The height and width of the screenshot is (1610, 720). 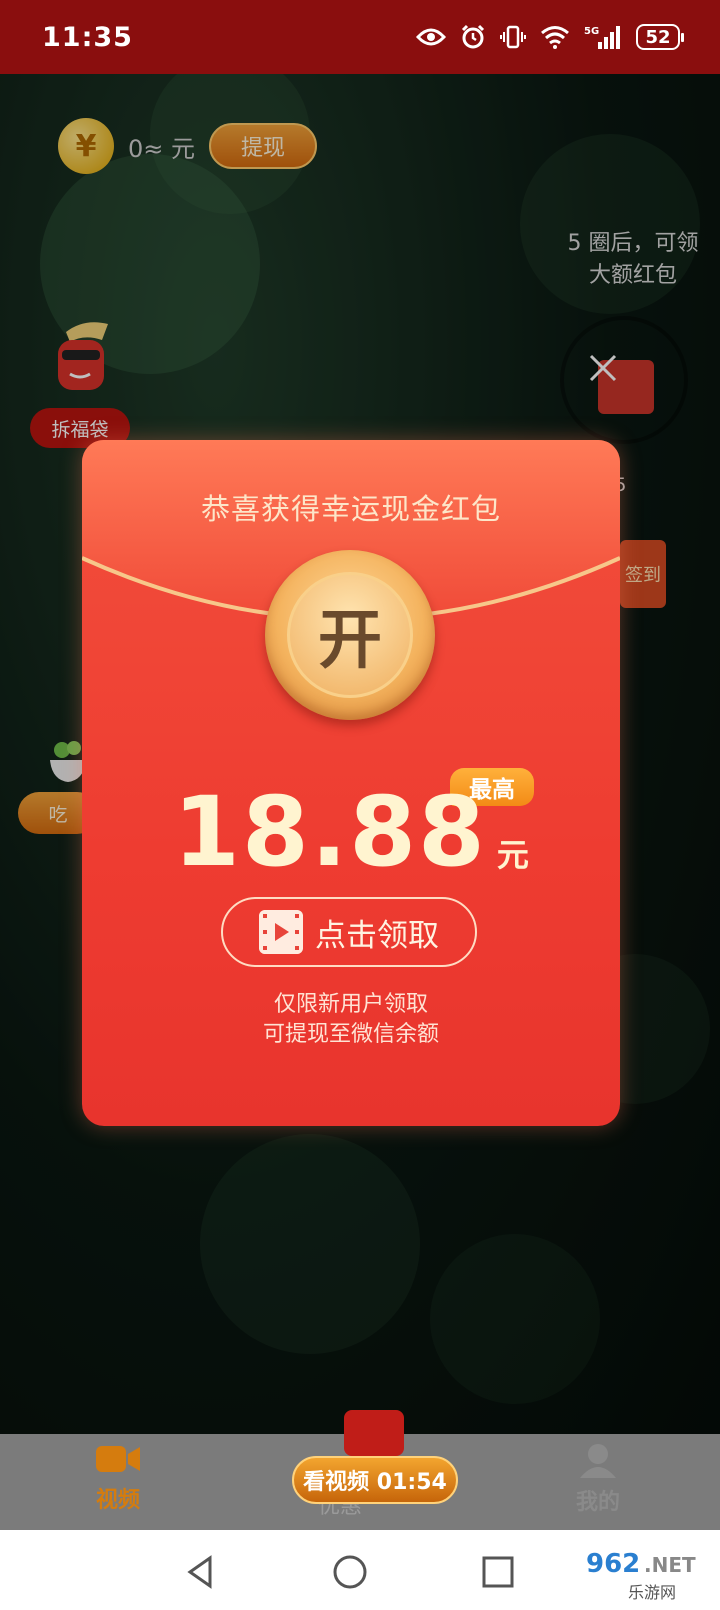 What do you see at coordinates (202, 1572) in the screenshot?
I see `back-icon` at bounding box center [202, 1572].